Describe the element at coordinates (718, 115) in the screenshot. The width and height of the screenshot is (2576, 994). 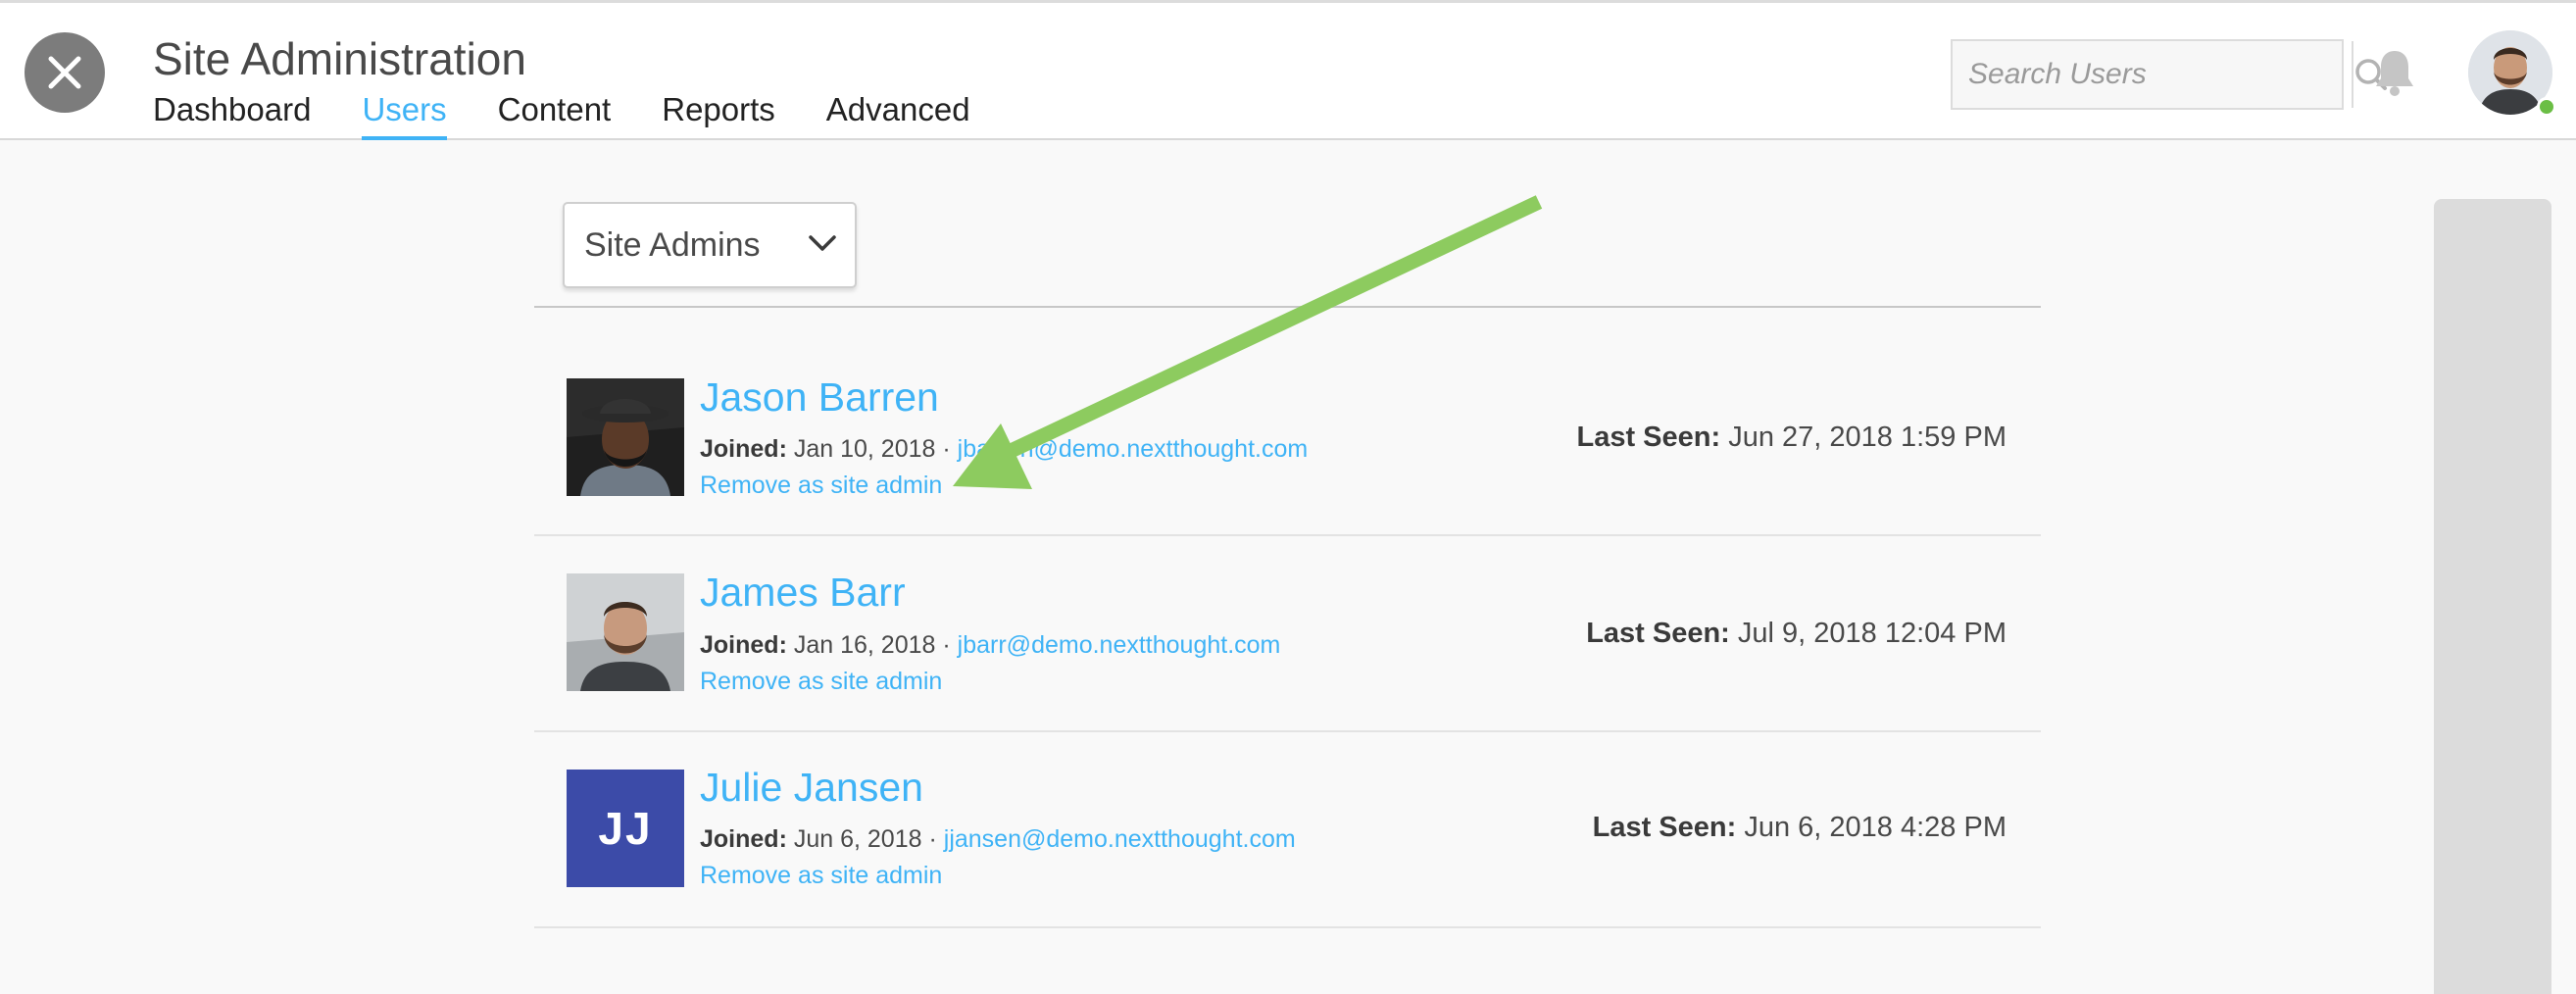
I see `tab-reports: Reports` at that location.